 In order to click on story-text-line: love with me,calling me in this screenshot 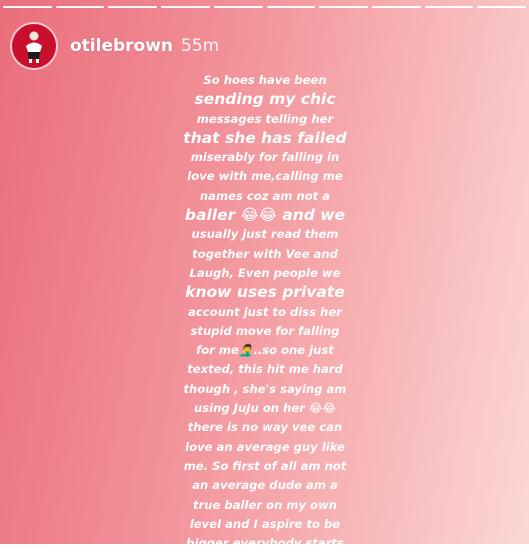, I will do `click(265, 176)`.